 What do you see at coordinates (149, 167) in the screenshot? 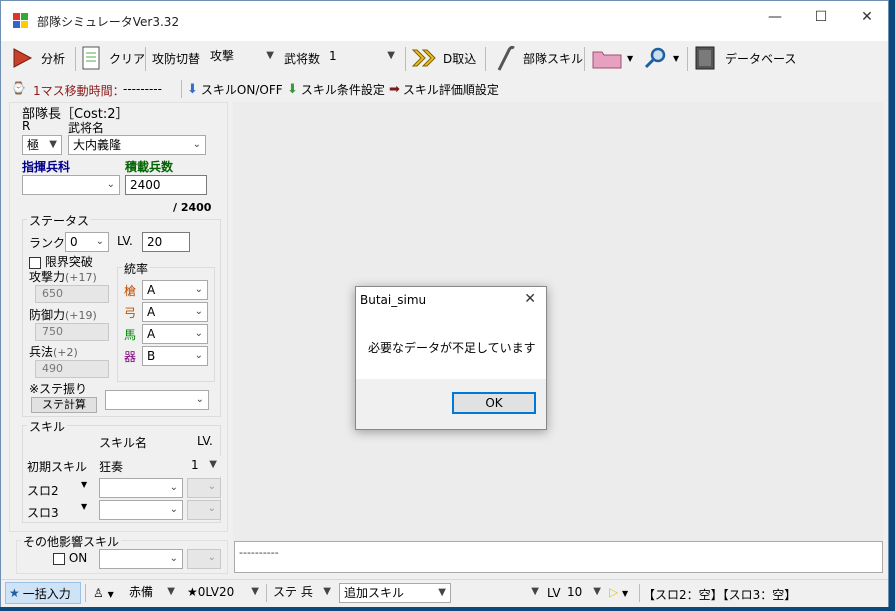
I see `troops-label: 積載兵数` at bounding box center [149, 167].